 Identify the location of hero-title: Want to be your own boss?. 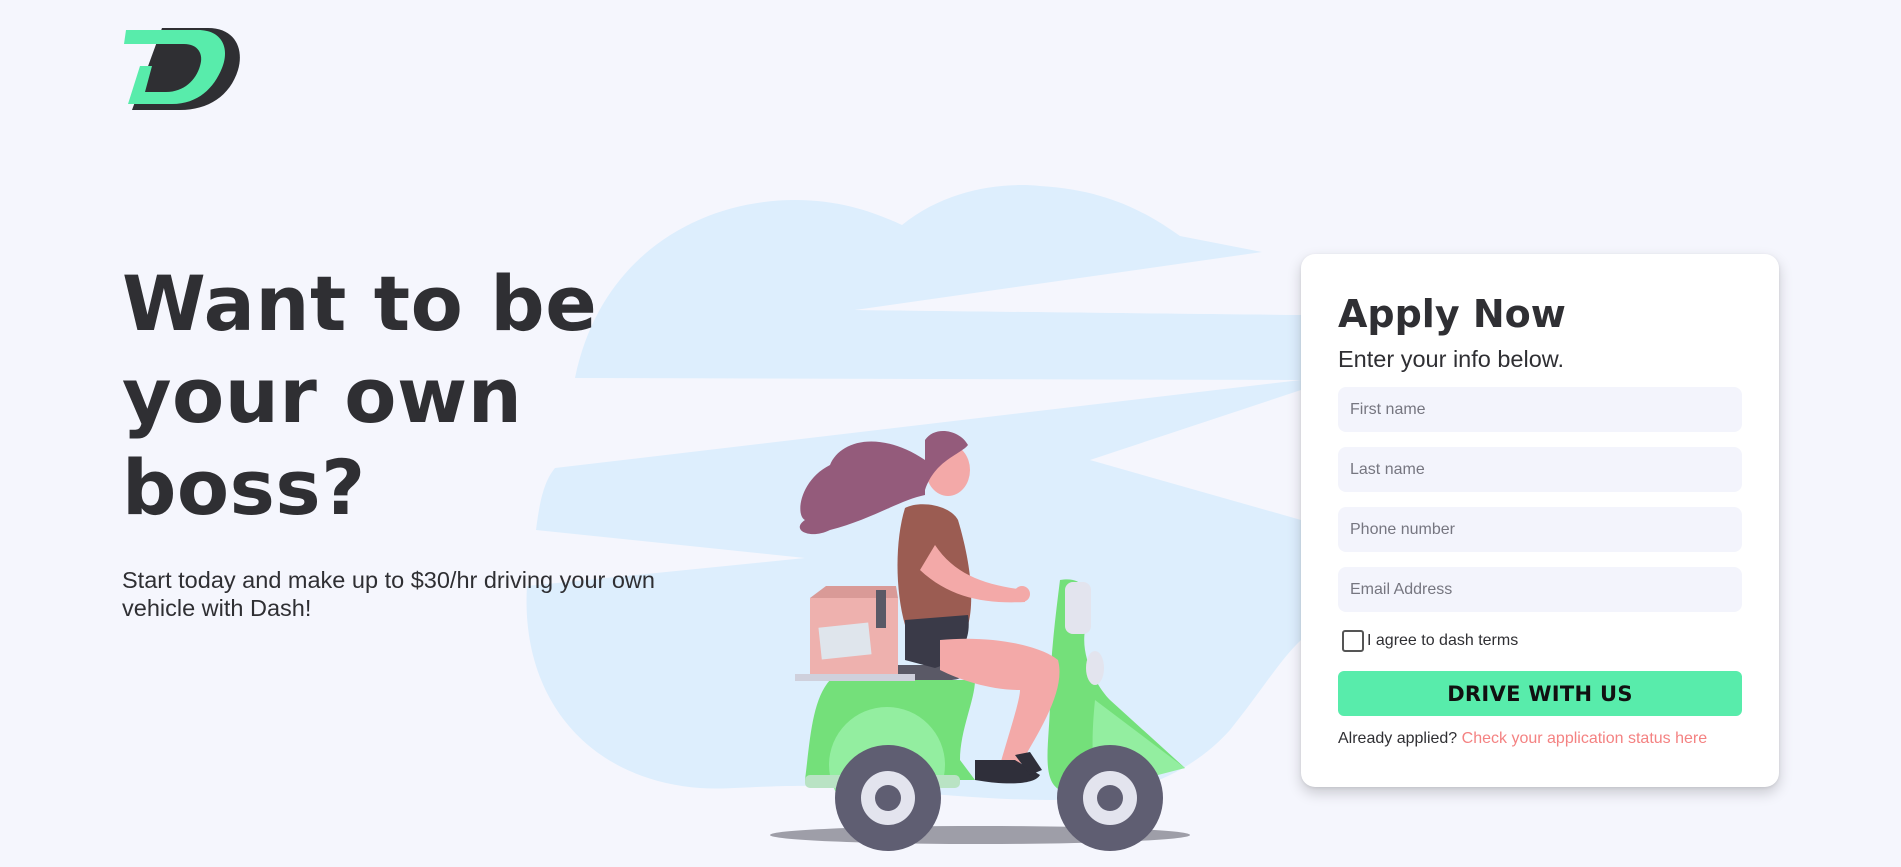
(360, 395).